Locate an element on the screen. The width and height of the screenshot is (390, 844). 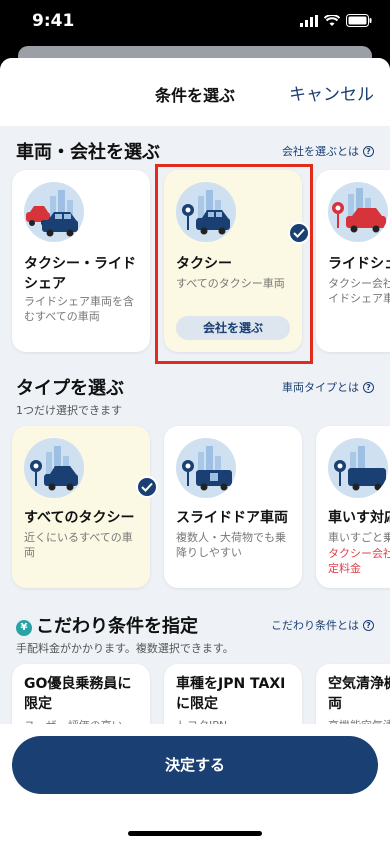
signal-icon is located at coordinates (309, 20).